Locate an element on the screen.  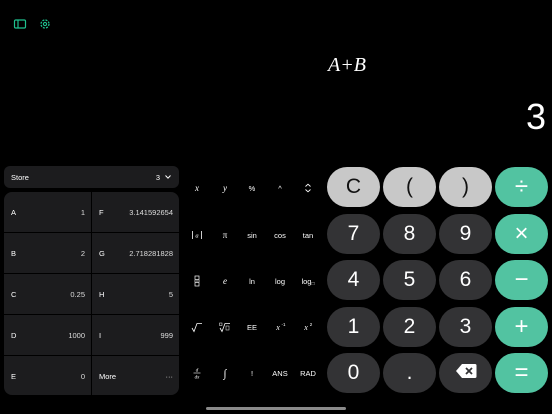
variable-value: 999 is located at coordinates (166, 335).